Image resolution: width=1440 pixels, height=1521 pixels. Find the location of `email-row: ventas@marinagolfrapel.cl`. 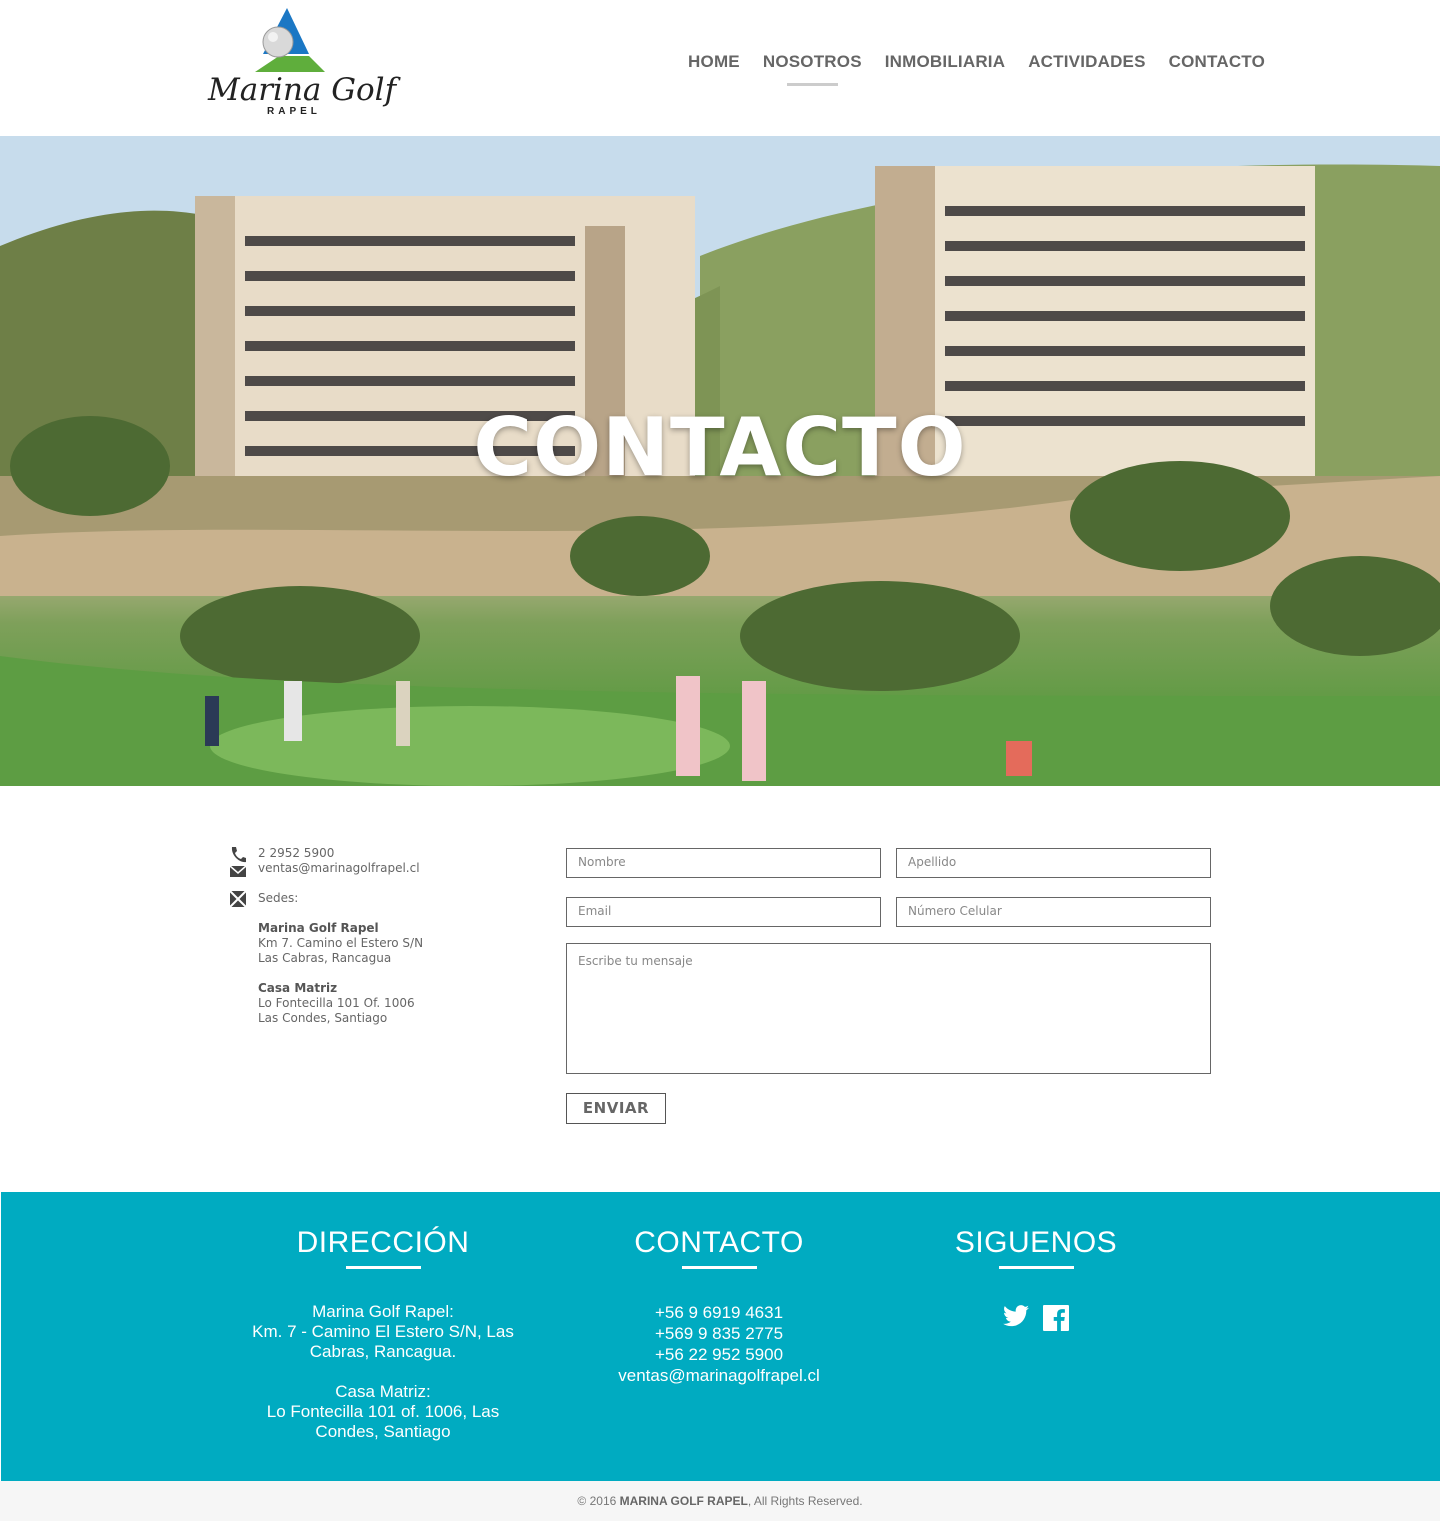

email-row: ventas@marinagolfrapel.cl is located at coordinates (378, 869).